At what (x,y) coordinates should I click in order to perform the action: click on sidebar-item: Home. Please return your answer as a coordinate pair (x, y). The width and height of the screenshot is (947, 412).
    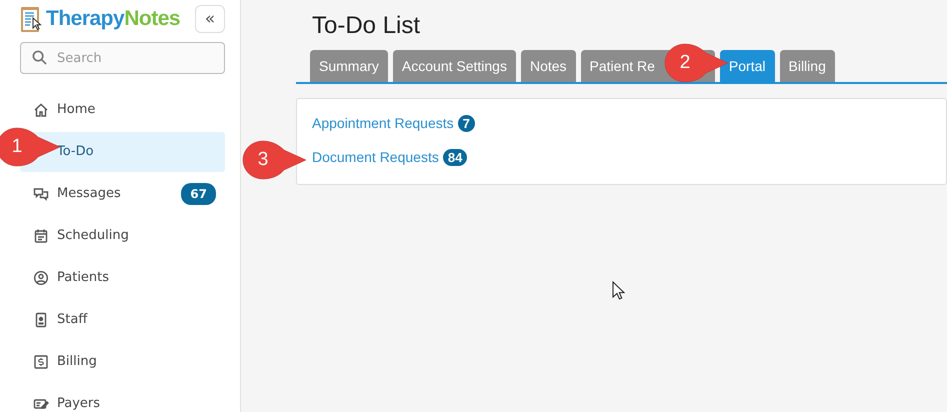
    Looking at the image, I should click on (122, 110).